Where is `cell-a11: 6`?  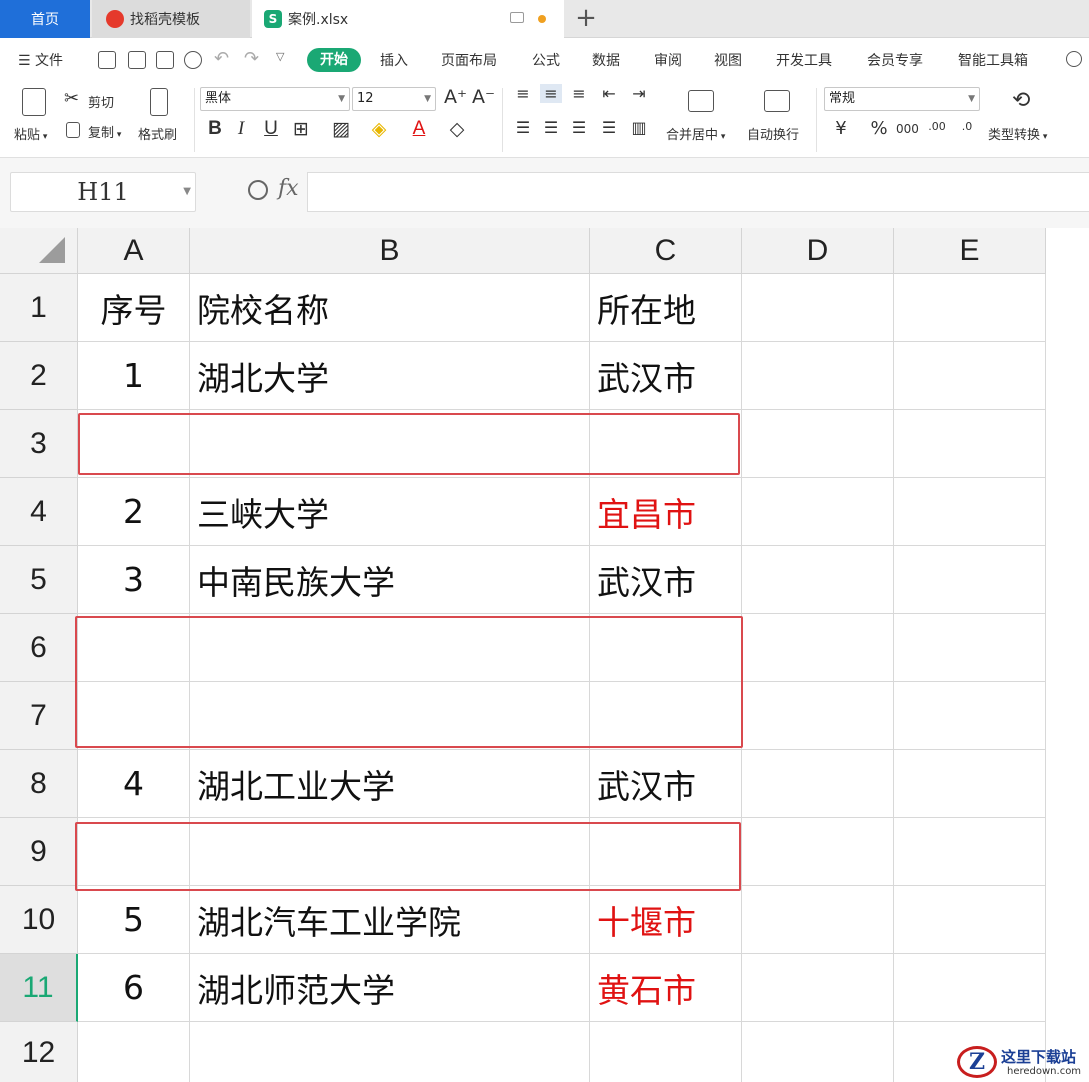
cell-a11: 6 is located at coordinates (134, 988).